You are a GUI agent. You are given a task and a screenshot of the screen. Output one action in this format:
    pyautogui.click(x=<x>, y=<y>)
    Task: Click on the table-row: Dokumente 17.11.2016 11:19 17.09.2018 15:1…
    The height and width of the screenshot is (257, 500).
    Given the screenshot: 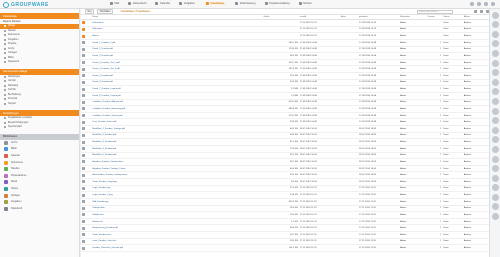 What is the action you would take?
    pyautogui.click(x=285, y=23)
    